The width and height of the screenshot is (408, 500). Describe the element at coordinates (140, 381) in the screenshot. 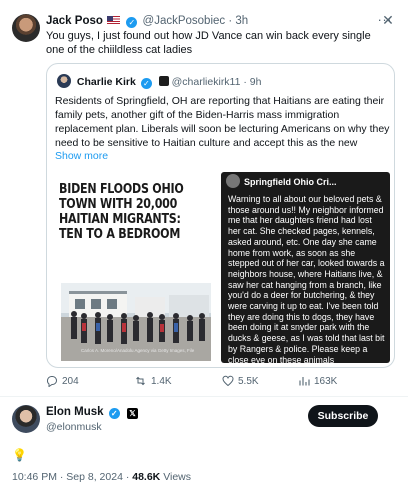

I see `repost-icon` at that location.